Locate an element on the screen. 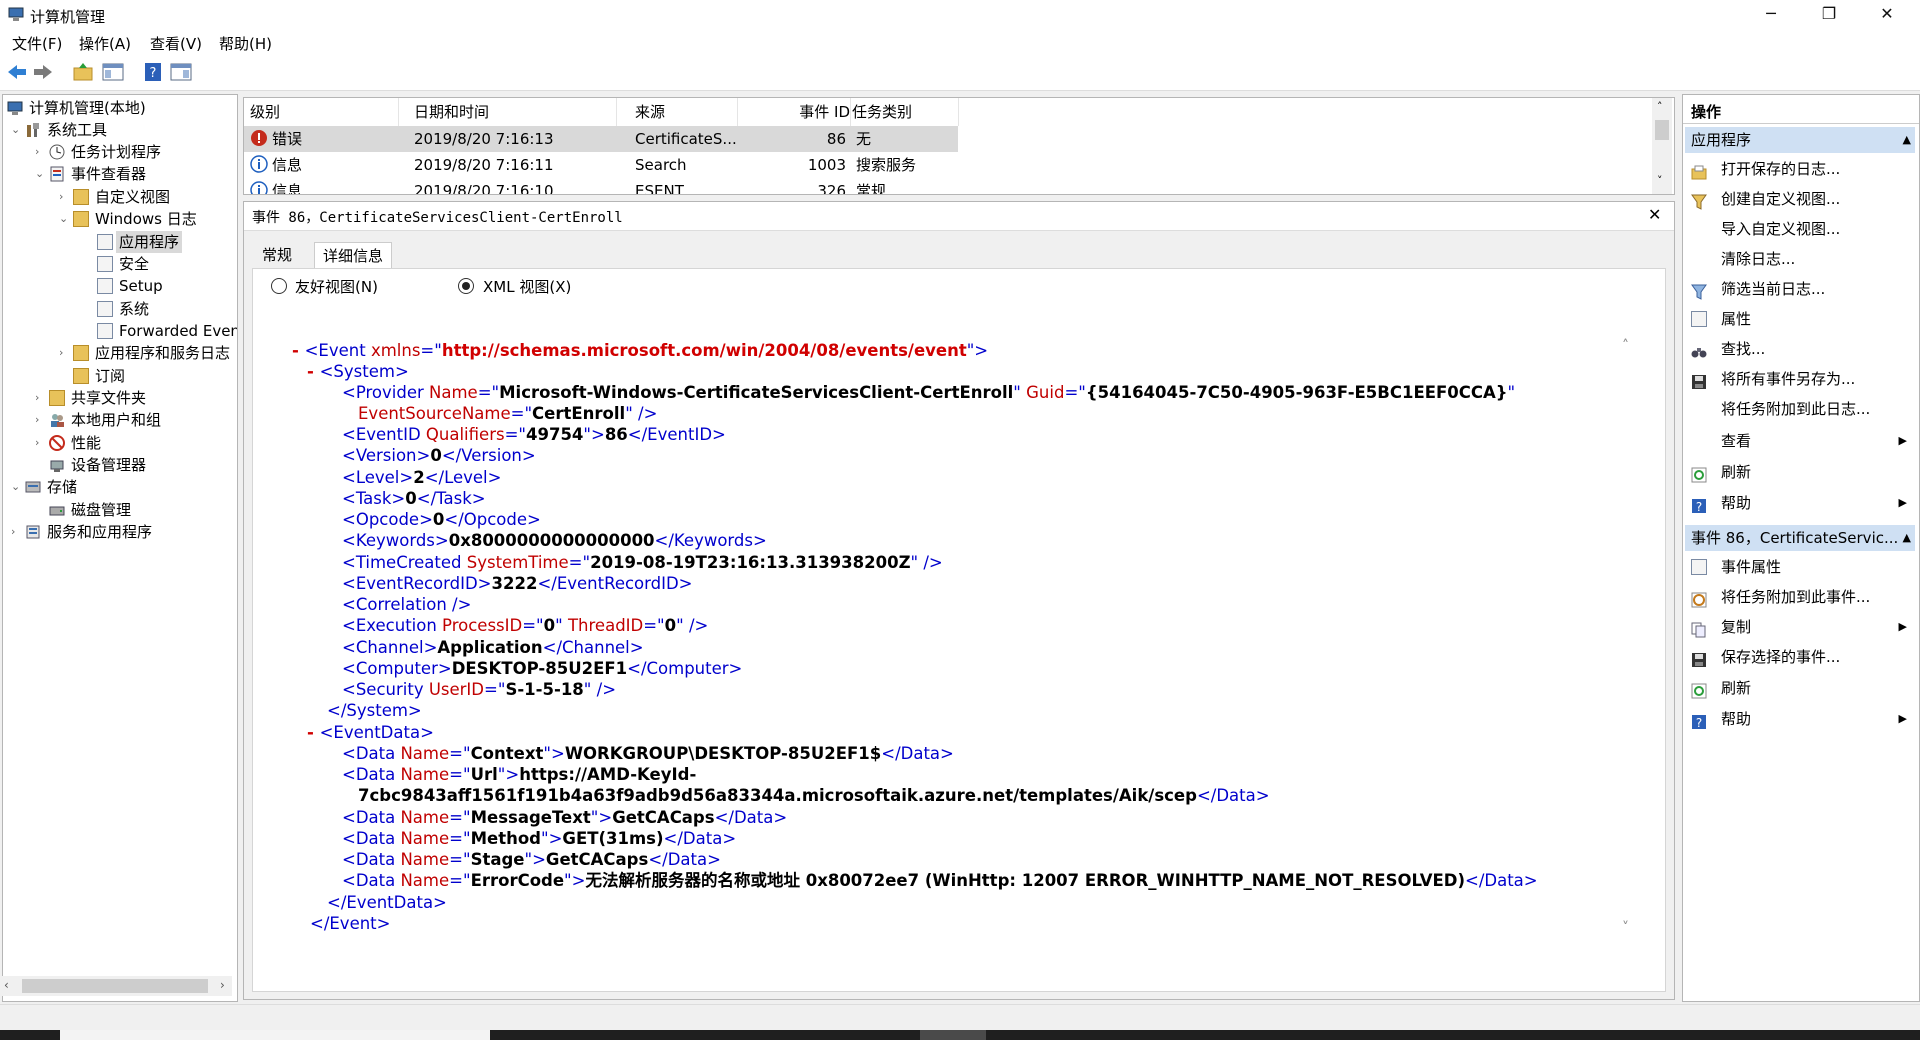  cell-category: 无 is located at coordinates (864, 139).